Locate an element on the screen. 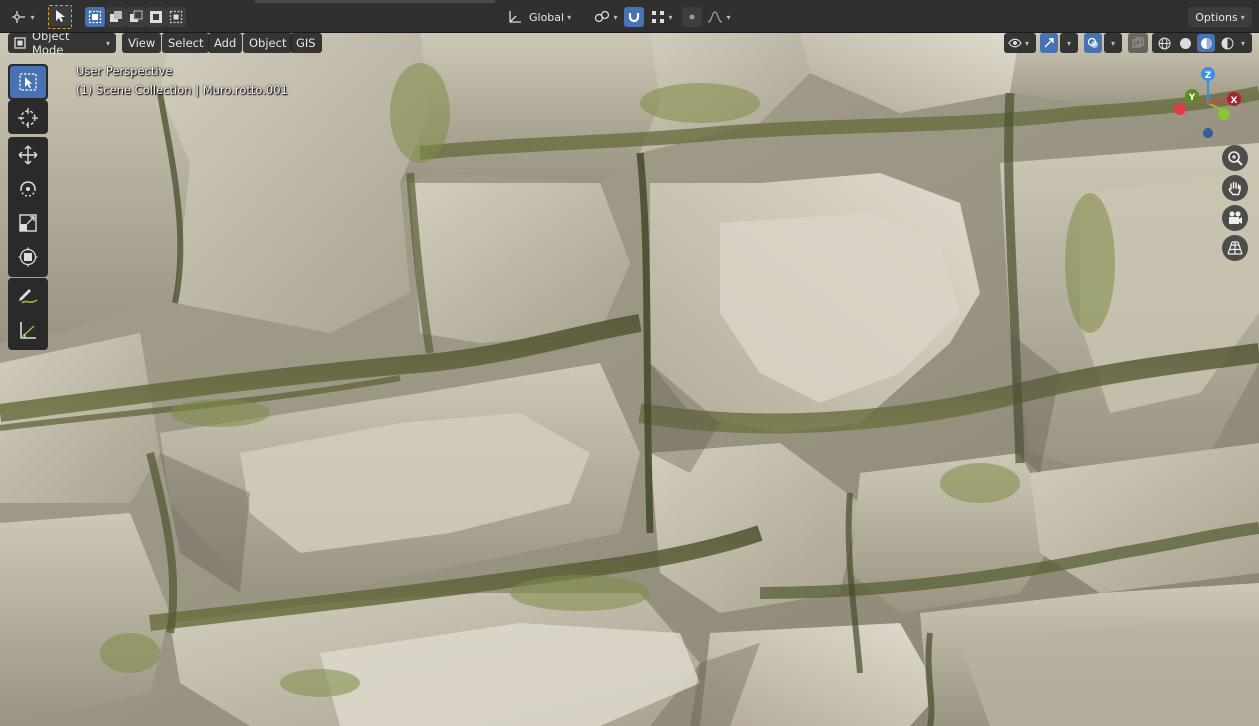 The width and height of the screenshot is (1259, 726). editor-type-button: ▾ is located at coordinates (23, 17).